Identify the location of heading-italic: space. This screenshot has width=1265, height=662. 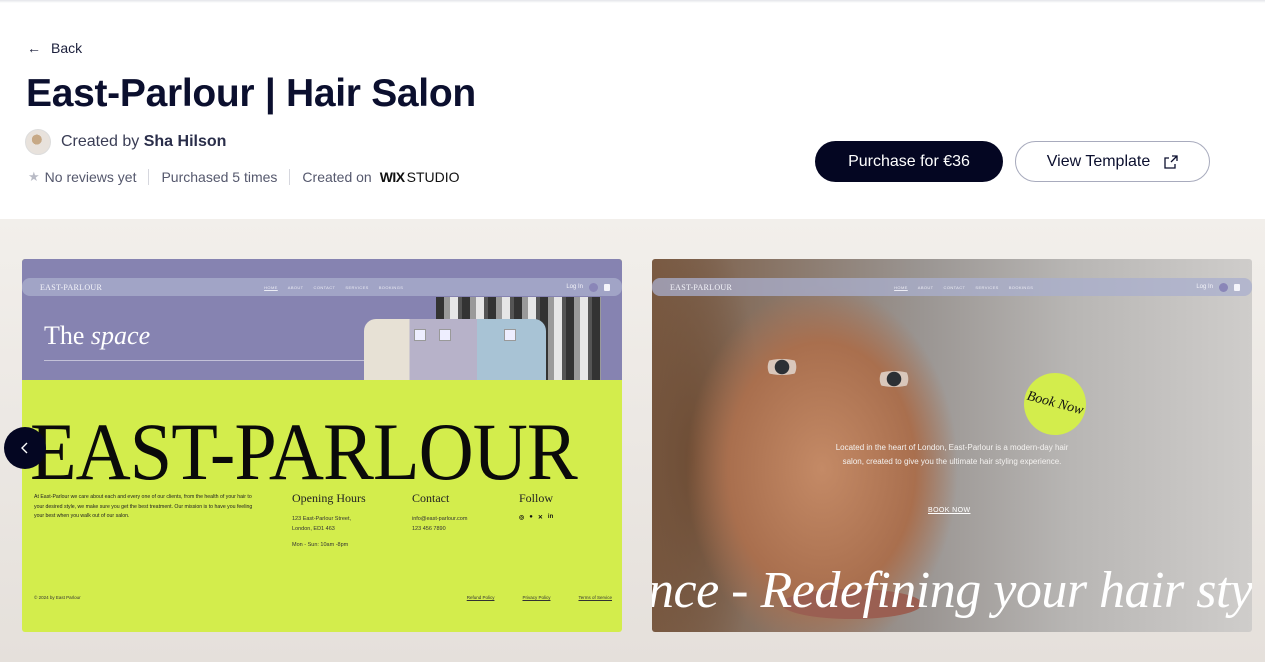
(120, 335).